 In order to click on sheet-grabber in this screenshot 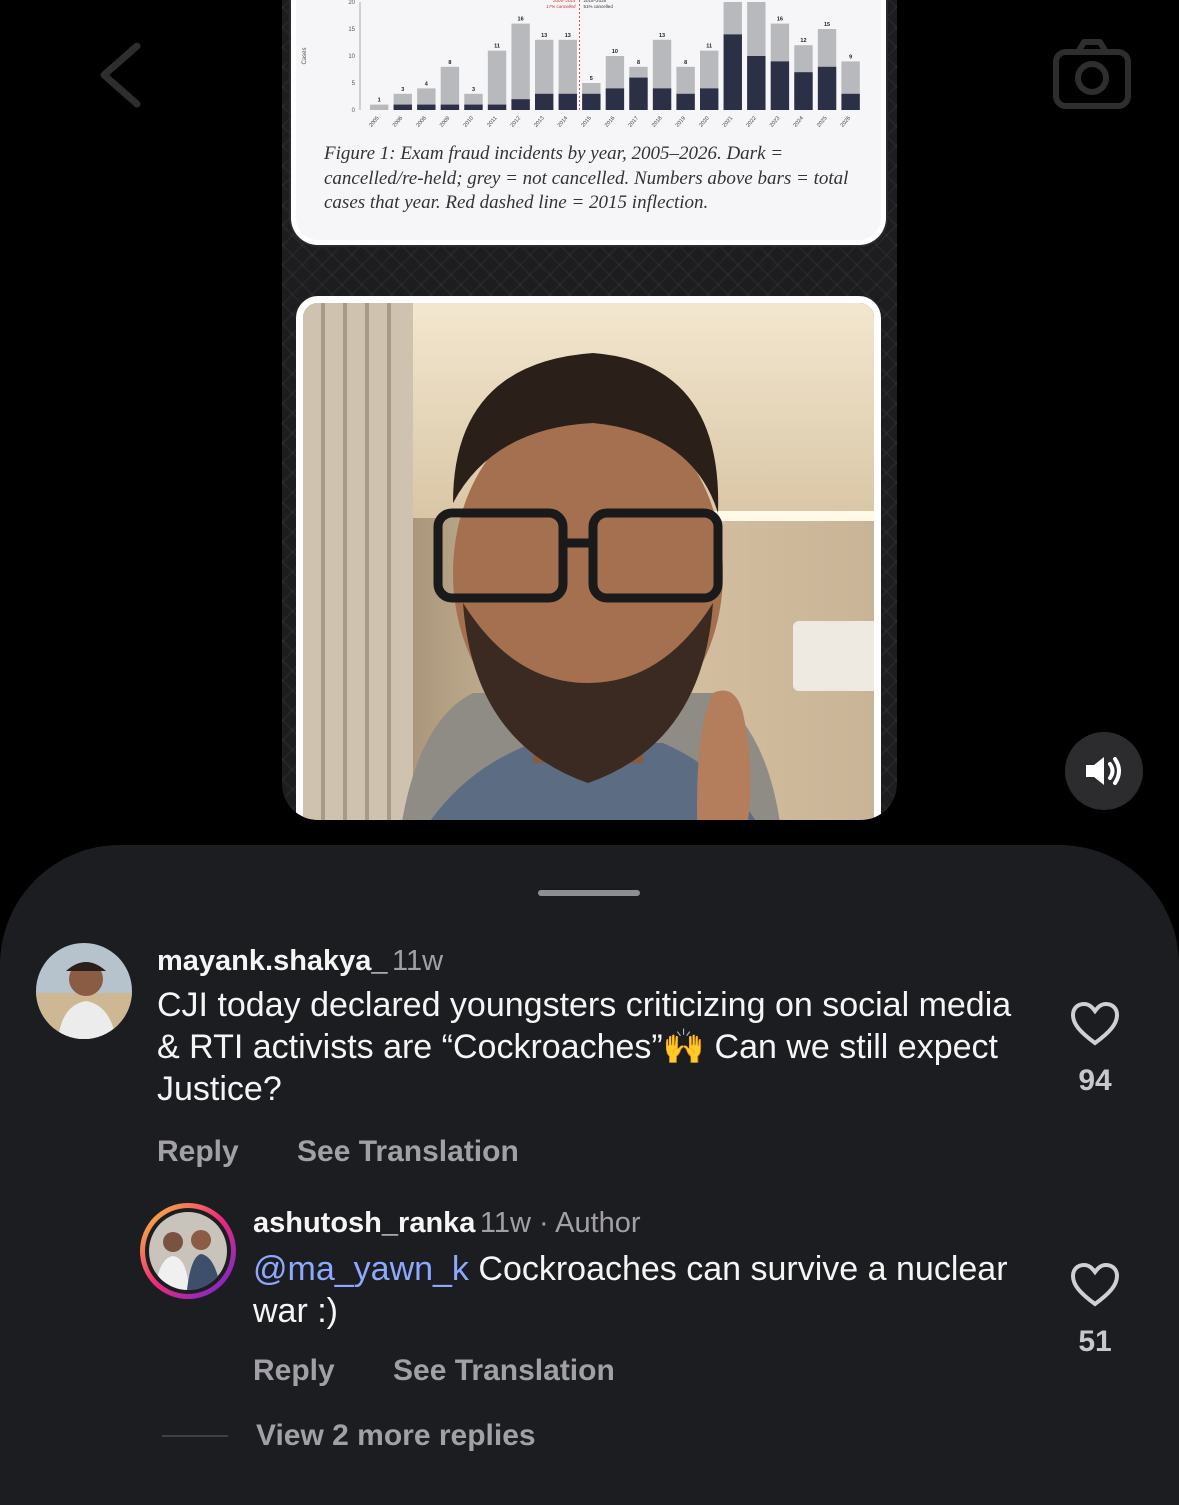, I will do `click(589, 893)`.